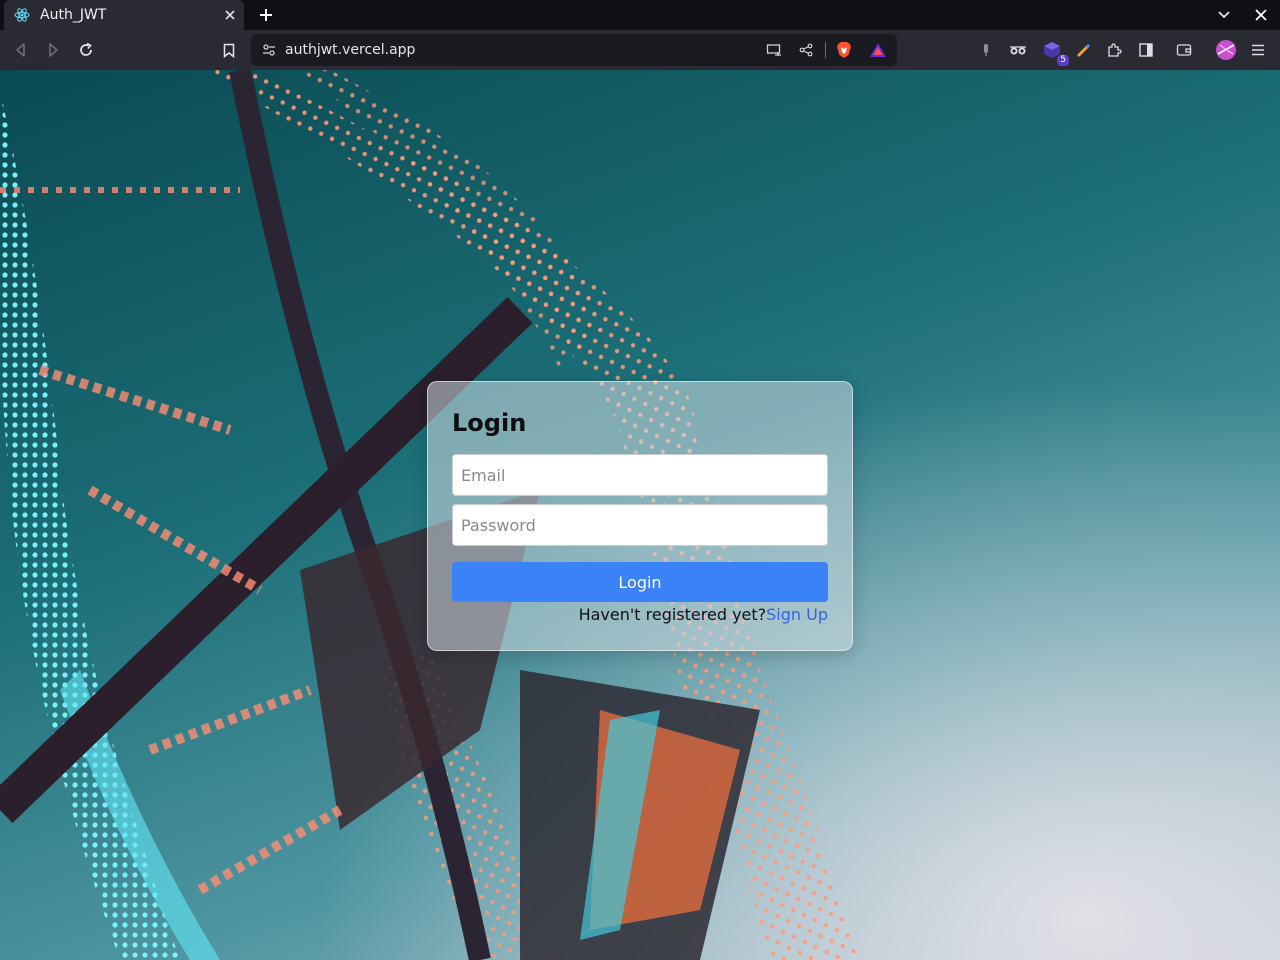 The width and height of the screenshot is (1280, 960). I want to click on forward-icon, so click(53, 50).